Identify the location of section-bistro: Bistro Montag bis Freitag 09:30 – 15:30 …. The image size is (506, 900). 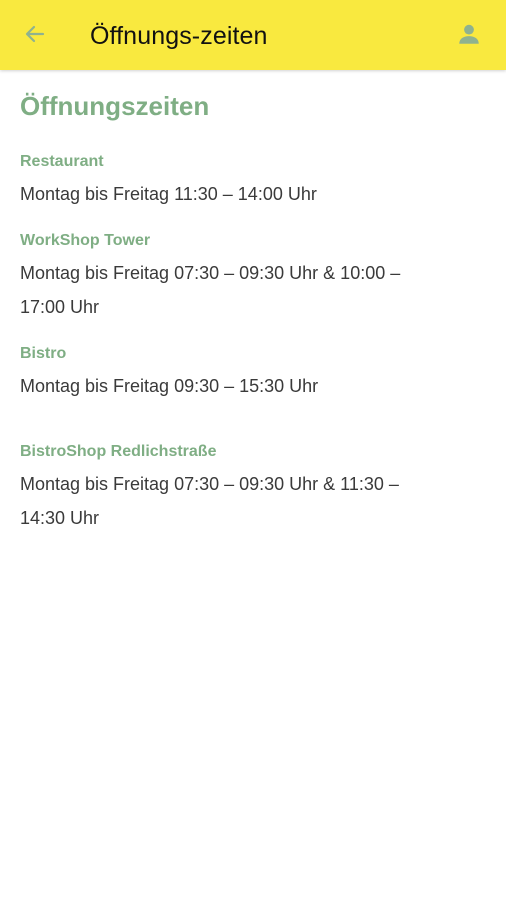
(253, 373).